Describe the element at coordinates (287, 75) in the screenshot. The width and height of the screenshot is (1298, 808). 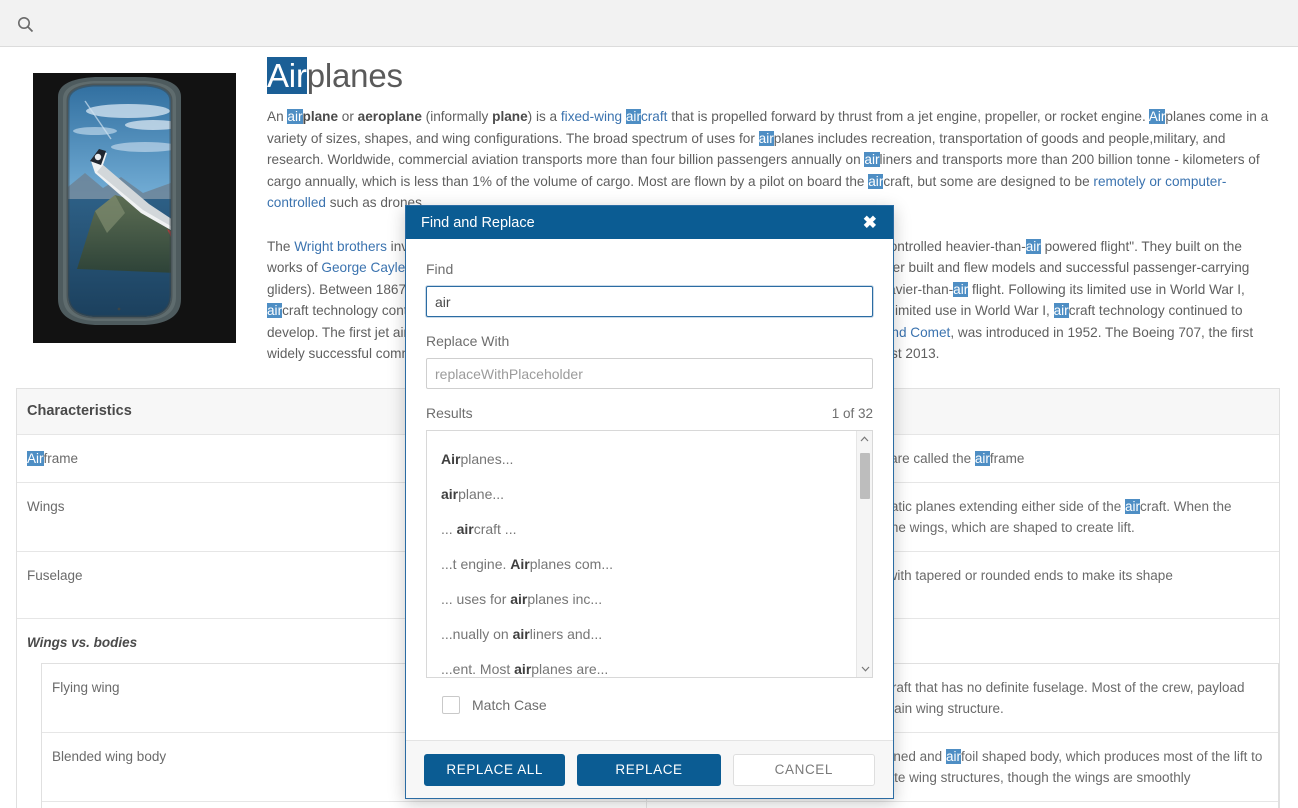
I see `title-highlight: Air` at that location.